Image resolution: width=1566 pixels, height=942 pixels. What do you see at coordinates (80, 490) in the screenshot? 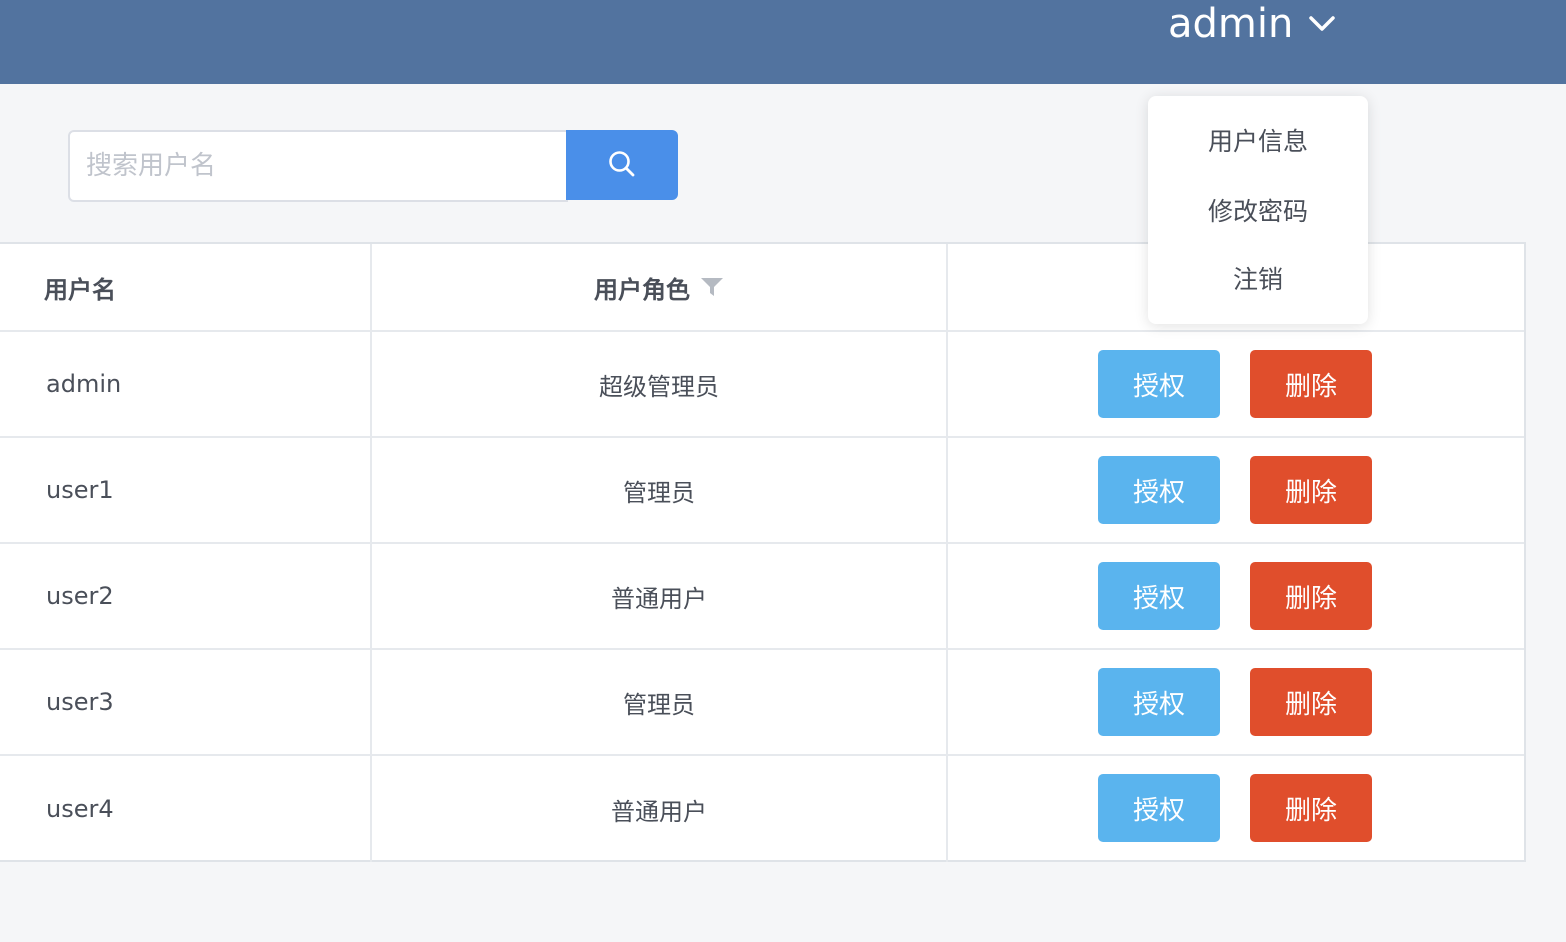
I see `username-cell: user1` at bounding box center [80, 490].